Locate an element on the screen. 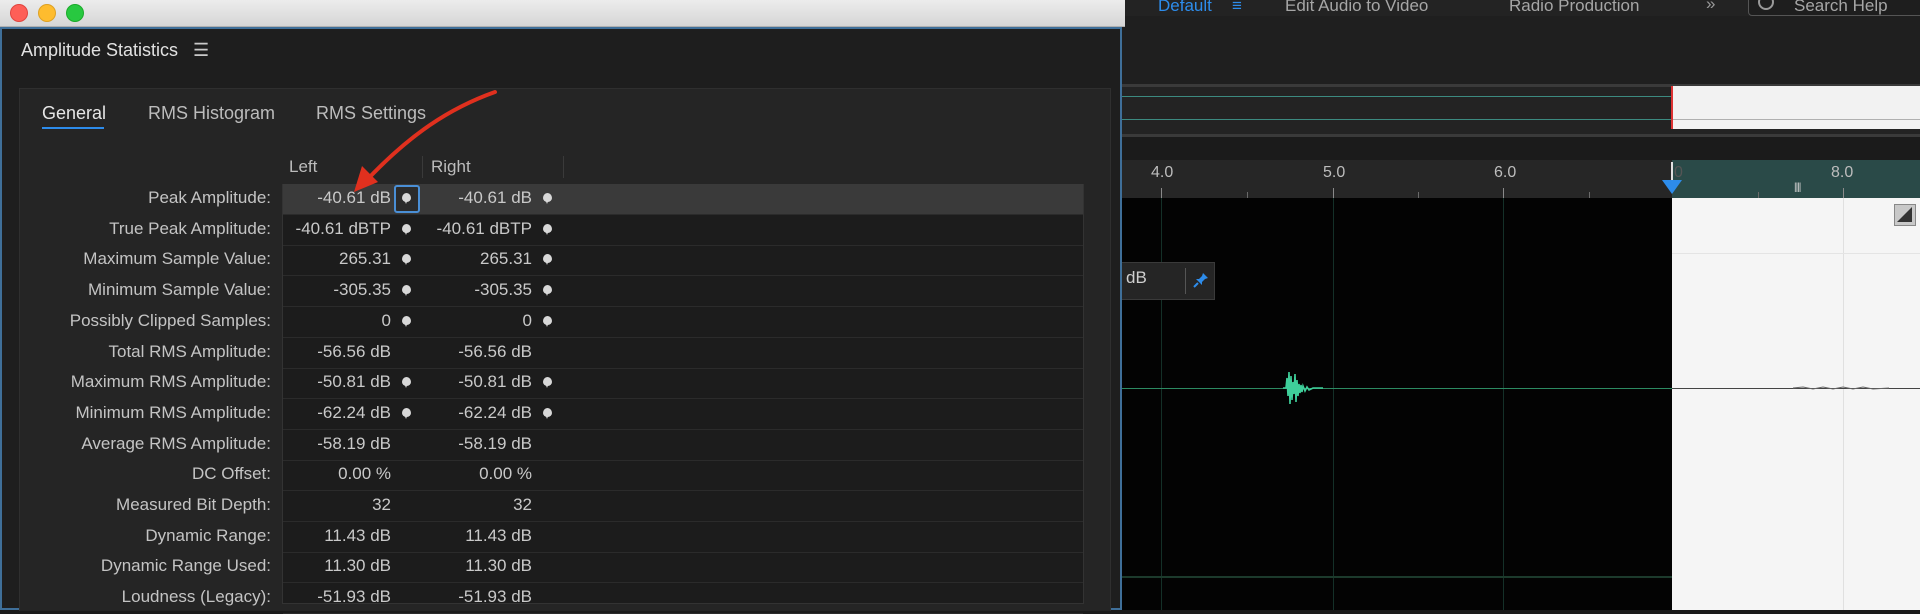  window-titlebar is located at coordinates (562, 13).